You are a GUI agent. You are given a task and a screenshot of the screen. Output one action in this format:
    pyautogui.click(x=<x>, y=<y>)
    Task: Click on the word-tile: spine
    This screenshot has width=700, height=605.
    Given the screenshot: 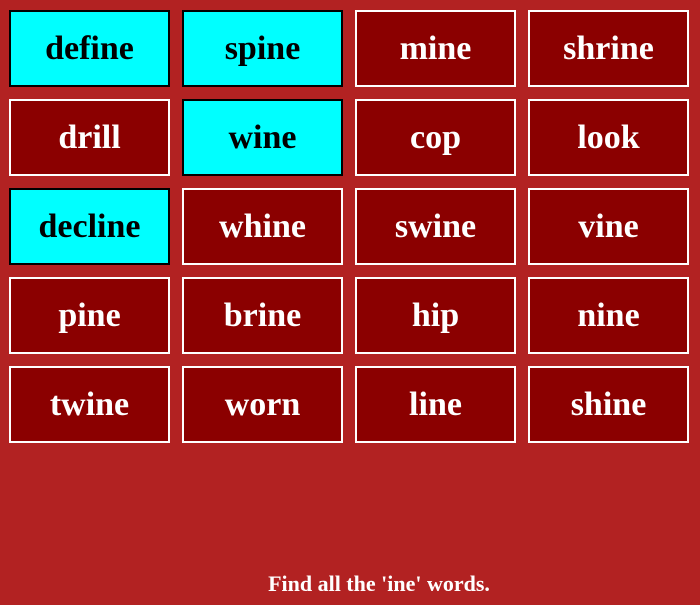 What is the action you would take?
    pyautogui.click(x=262, y=48)
    